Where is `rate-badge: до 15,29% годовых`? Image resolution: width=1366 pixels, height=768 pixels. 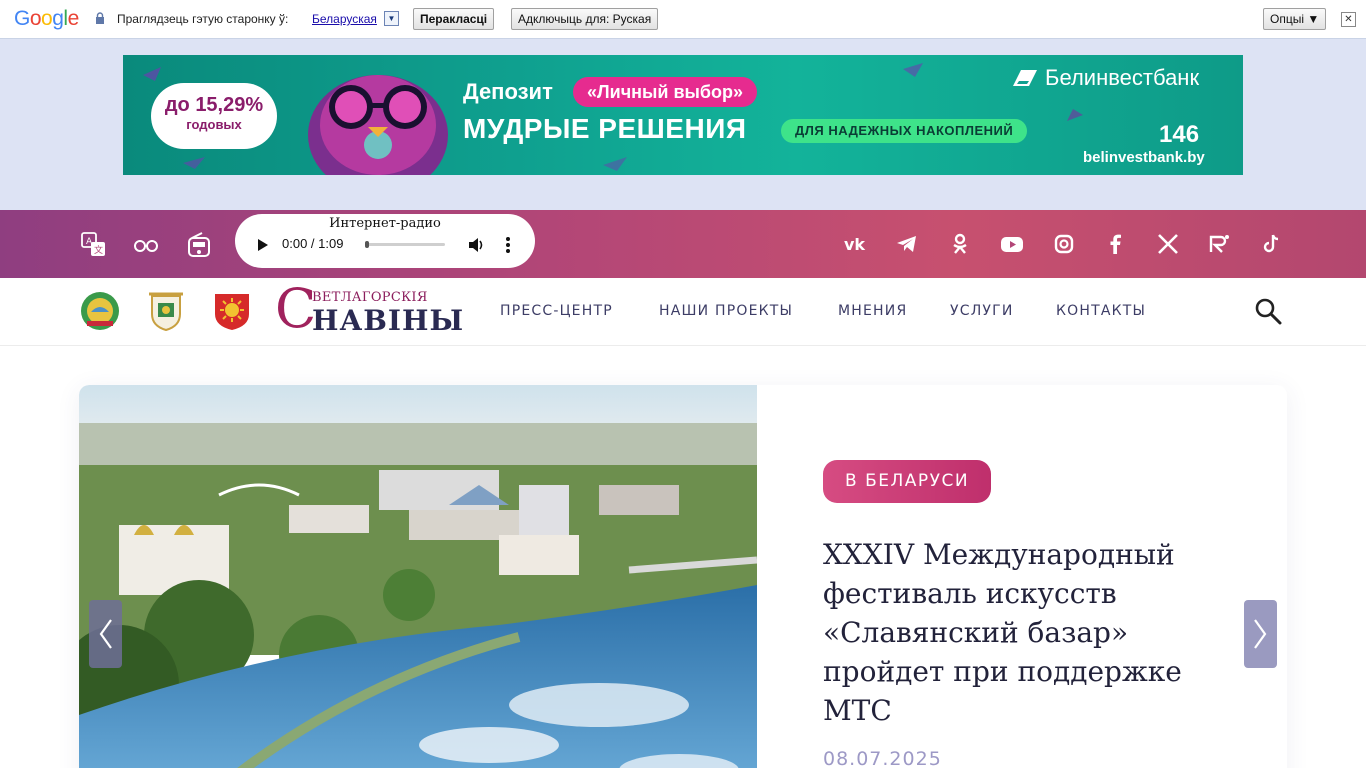 rate-badge: до 15,29% годовых is located at coordinates (214, 116).